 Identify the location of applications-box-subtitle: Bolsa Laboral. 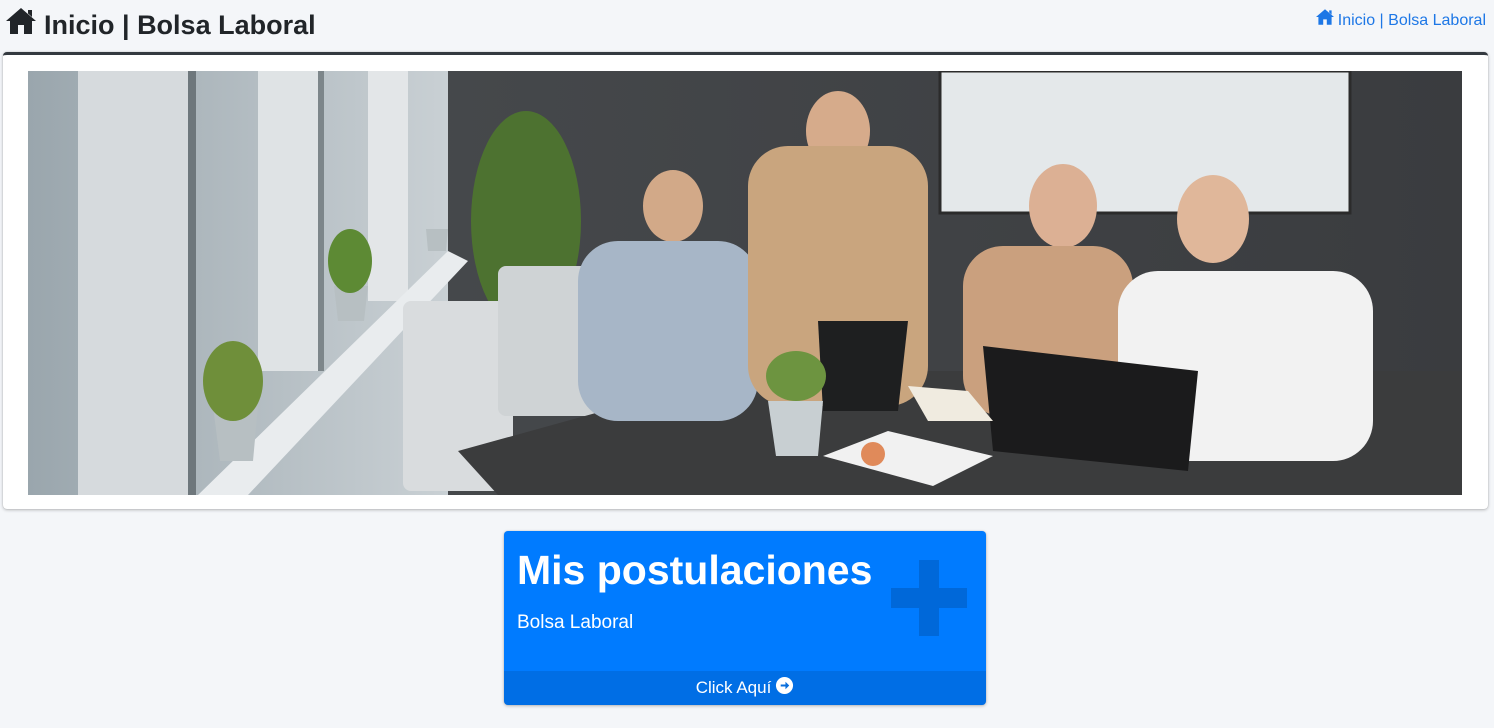
(575, 622).